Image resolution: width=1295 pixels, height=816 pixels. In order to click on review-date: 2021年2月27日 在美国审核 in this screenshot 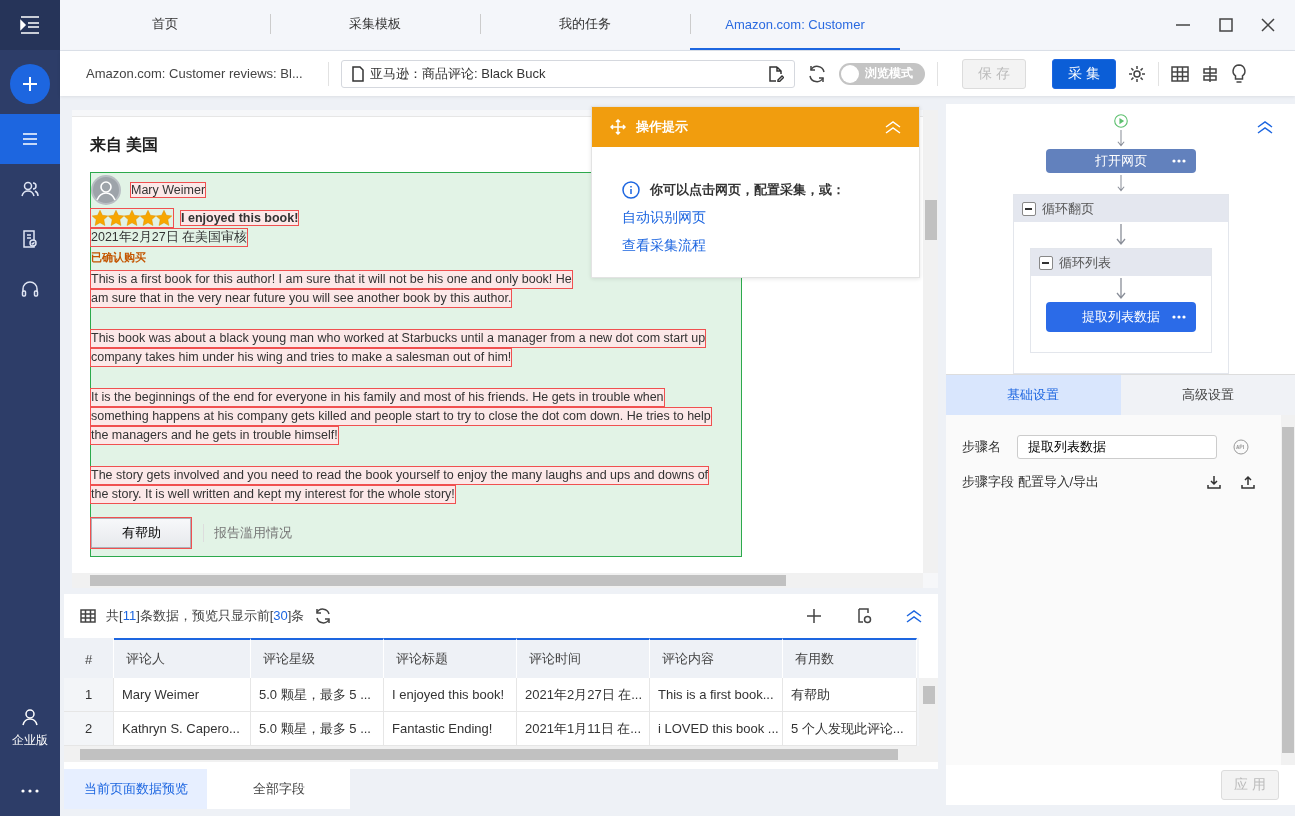, I will do `click(169, 237)`.